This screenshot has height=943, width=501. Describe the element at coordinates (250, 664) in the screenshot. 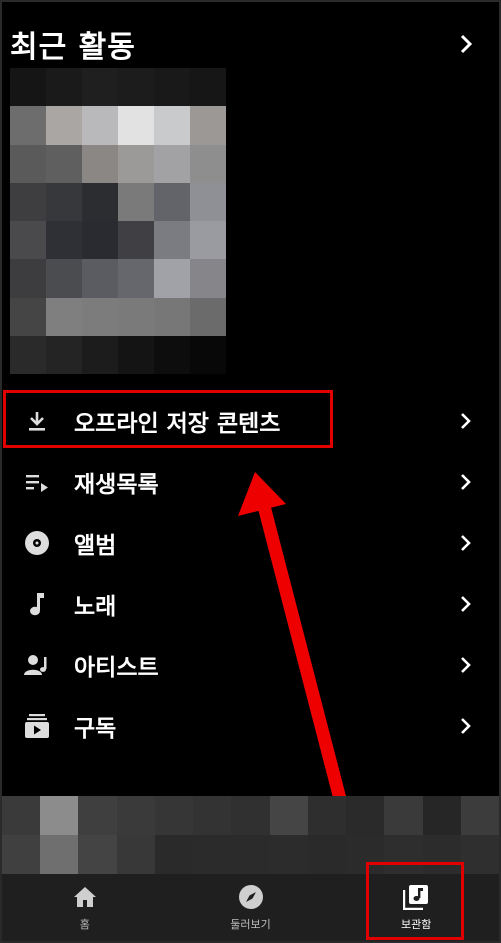

I see `menu-item-artists: 아티스트` at that location.